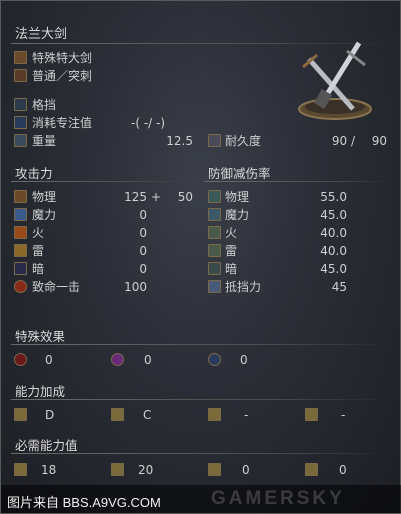 This screenshot has height=514, width=401. What do you see at coordinates (20, 268) in the screenshot?
I see `dark-attack-icon` at bounding box center [20, 268].